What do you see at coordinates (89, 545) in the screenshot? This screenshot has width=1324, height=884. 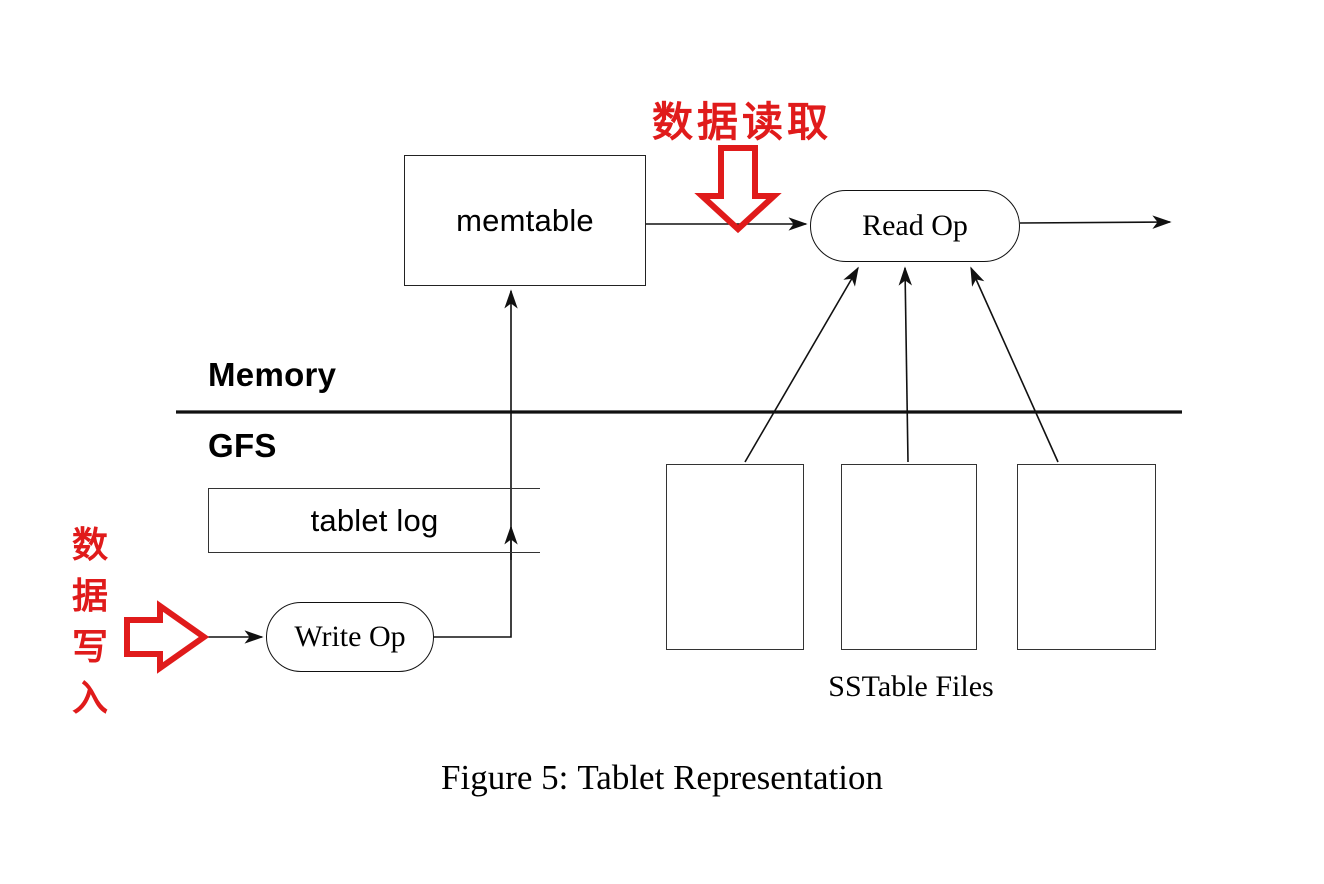 I see `write-annot-char: 数` at bounding box center [89, 545].